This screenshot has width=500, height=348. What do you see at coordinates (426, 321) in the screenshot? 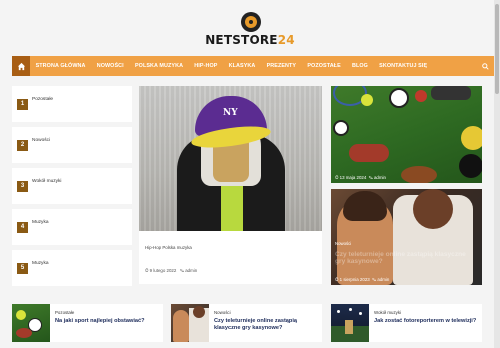
I see `bottom-post-title: Jak zostać fotoreporterem w telewizji?` at bounding box center [426, 321].